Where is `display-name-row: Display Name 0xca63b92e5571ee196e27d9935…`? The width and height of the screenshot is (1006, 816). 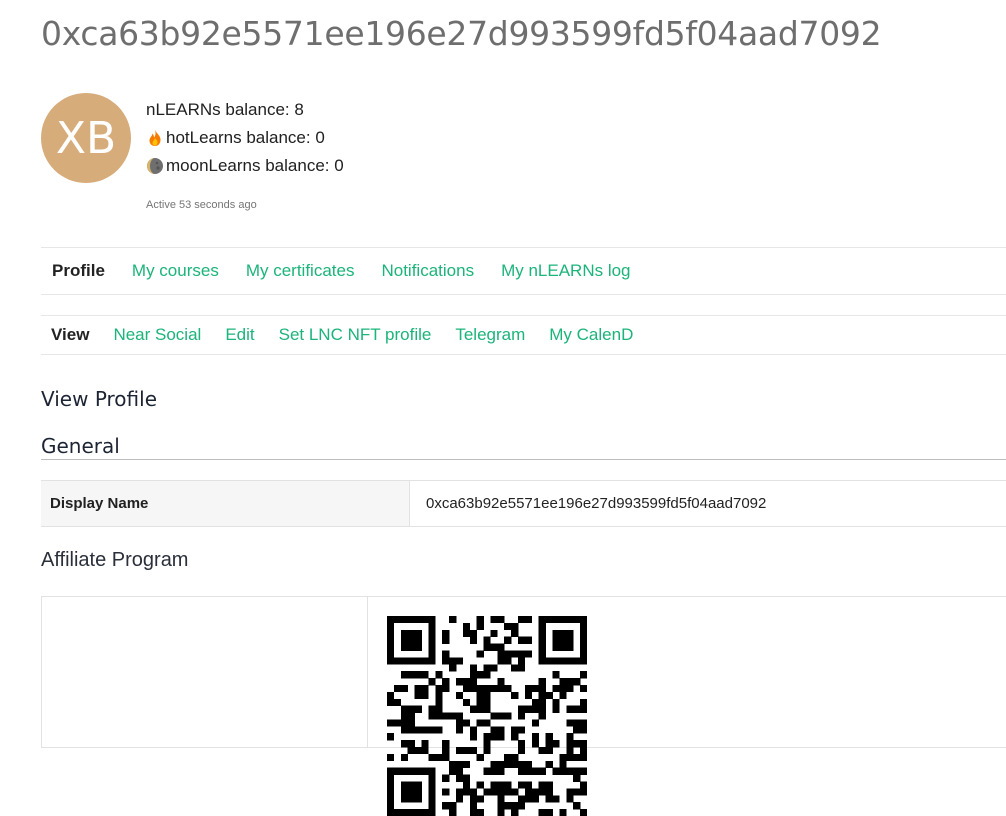 display-name-row: Display Name 0xca63b92e5571ee196e27d9935… is located at coordinates (523, 503).